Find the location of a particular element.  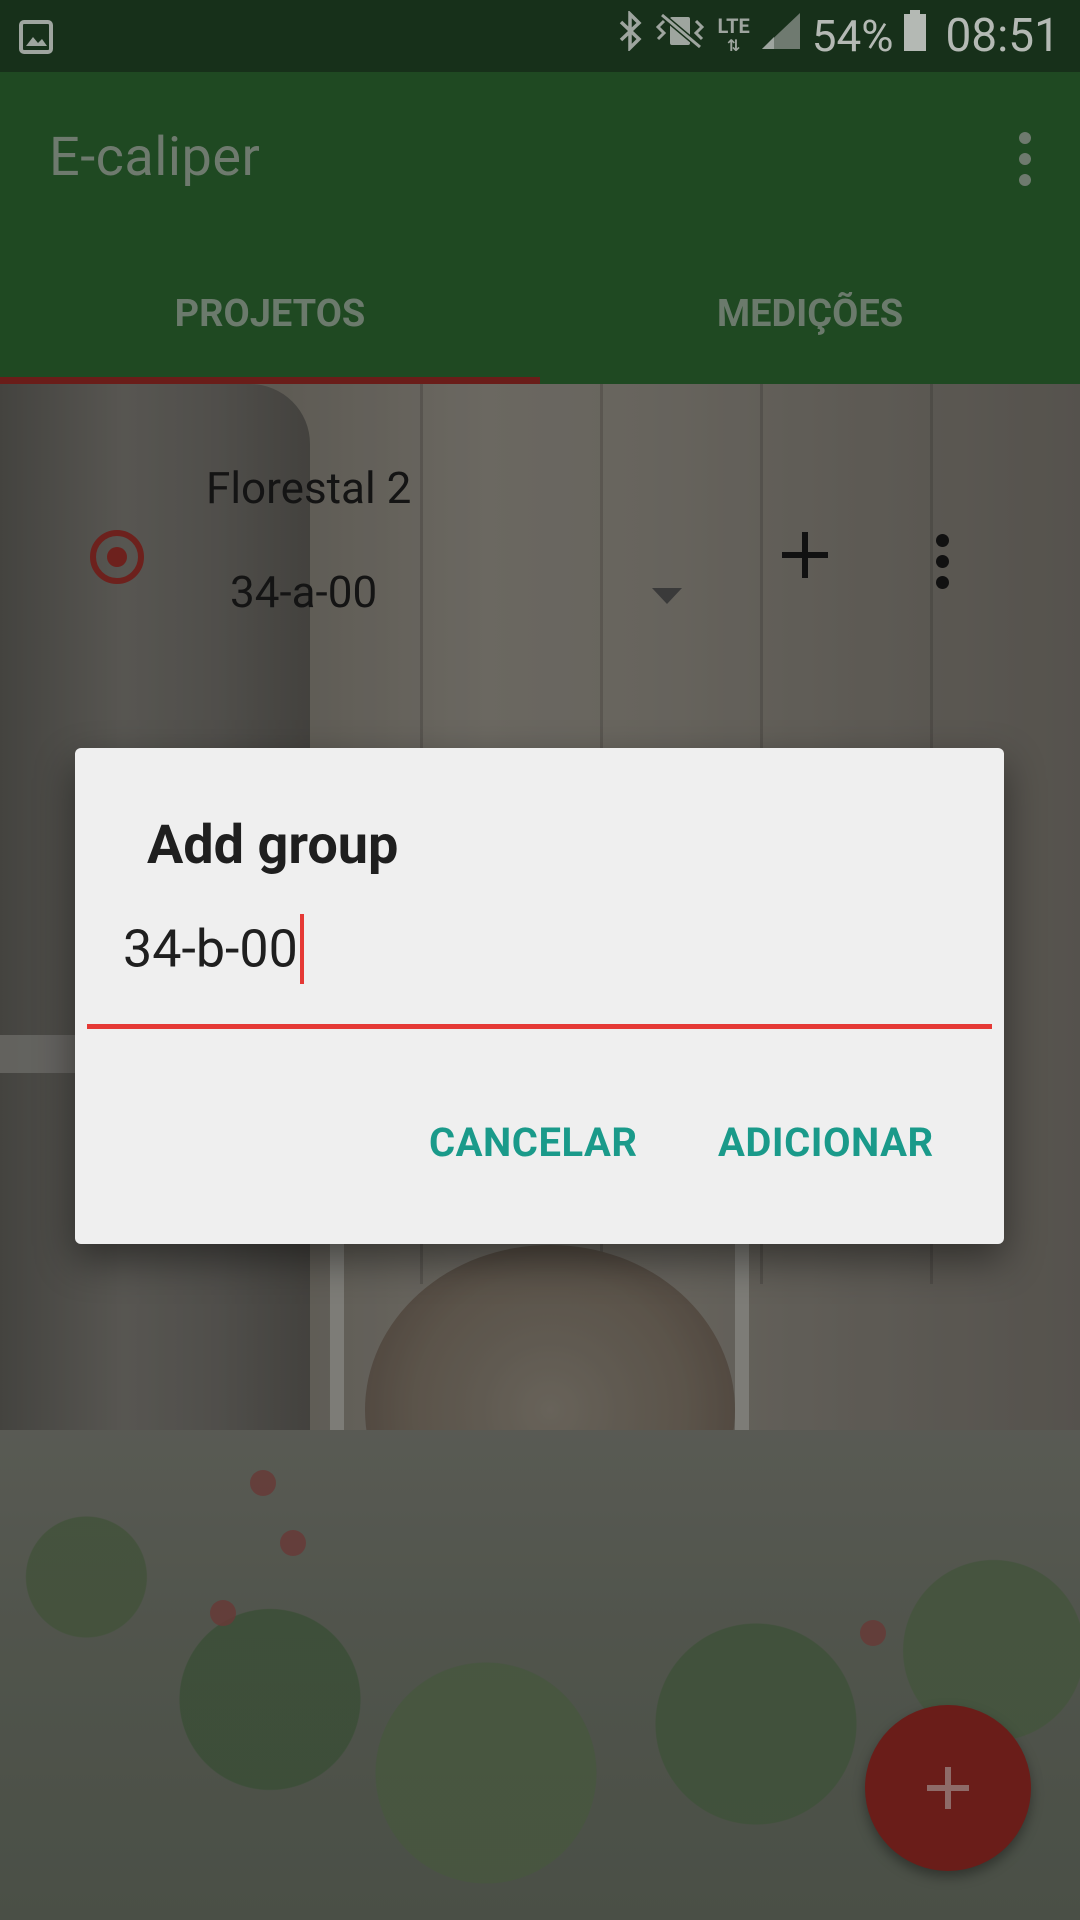

group-name-value: 34-b-00 is located at coordinates (210, 949).